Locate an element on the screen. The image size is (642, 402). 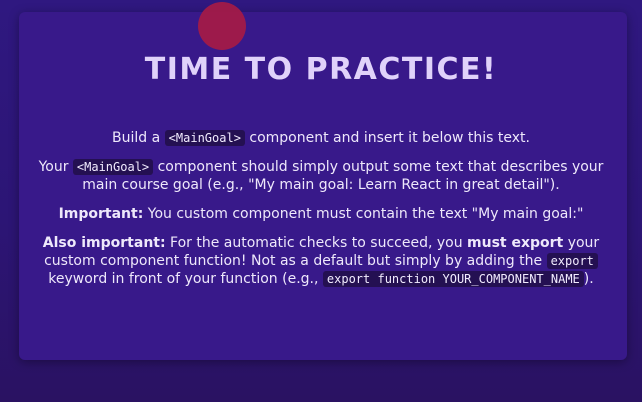
page-title: TIME TO PRACTICE! is located at coordinates (321, 69).